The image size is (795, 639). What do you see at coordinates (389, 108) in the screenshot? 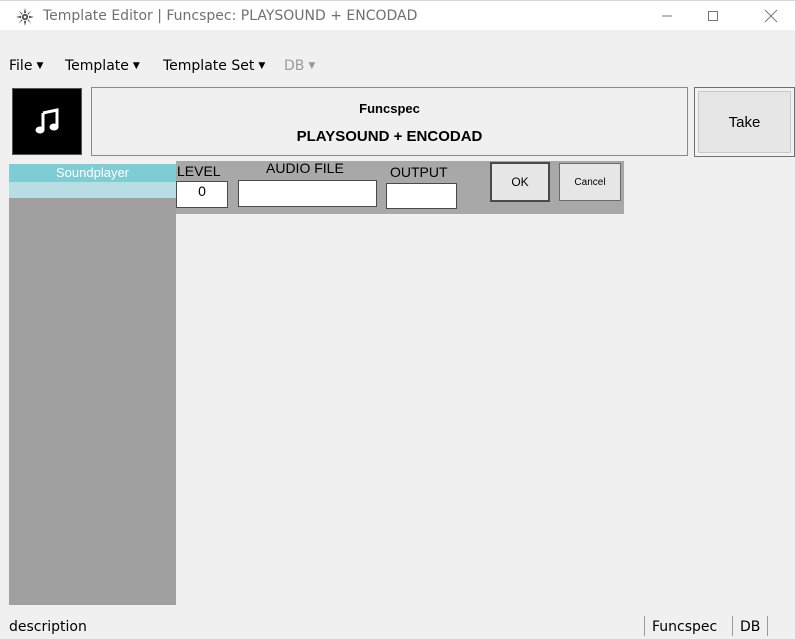
I see `header-title: Funcspec` at bounding box center [389, 108].